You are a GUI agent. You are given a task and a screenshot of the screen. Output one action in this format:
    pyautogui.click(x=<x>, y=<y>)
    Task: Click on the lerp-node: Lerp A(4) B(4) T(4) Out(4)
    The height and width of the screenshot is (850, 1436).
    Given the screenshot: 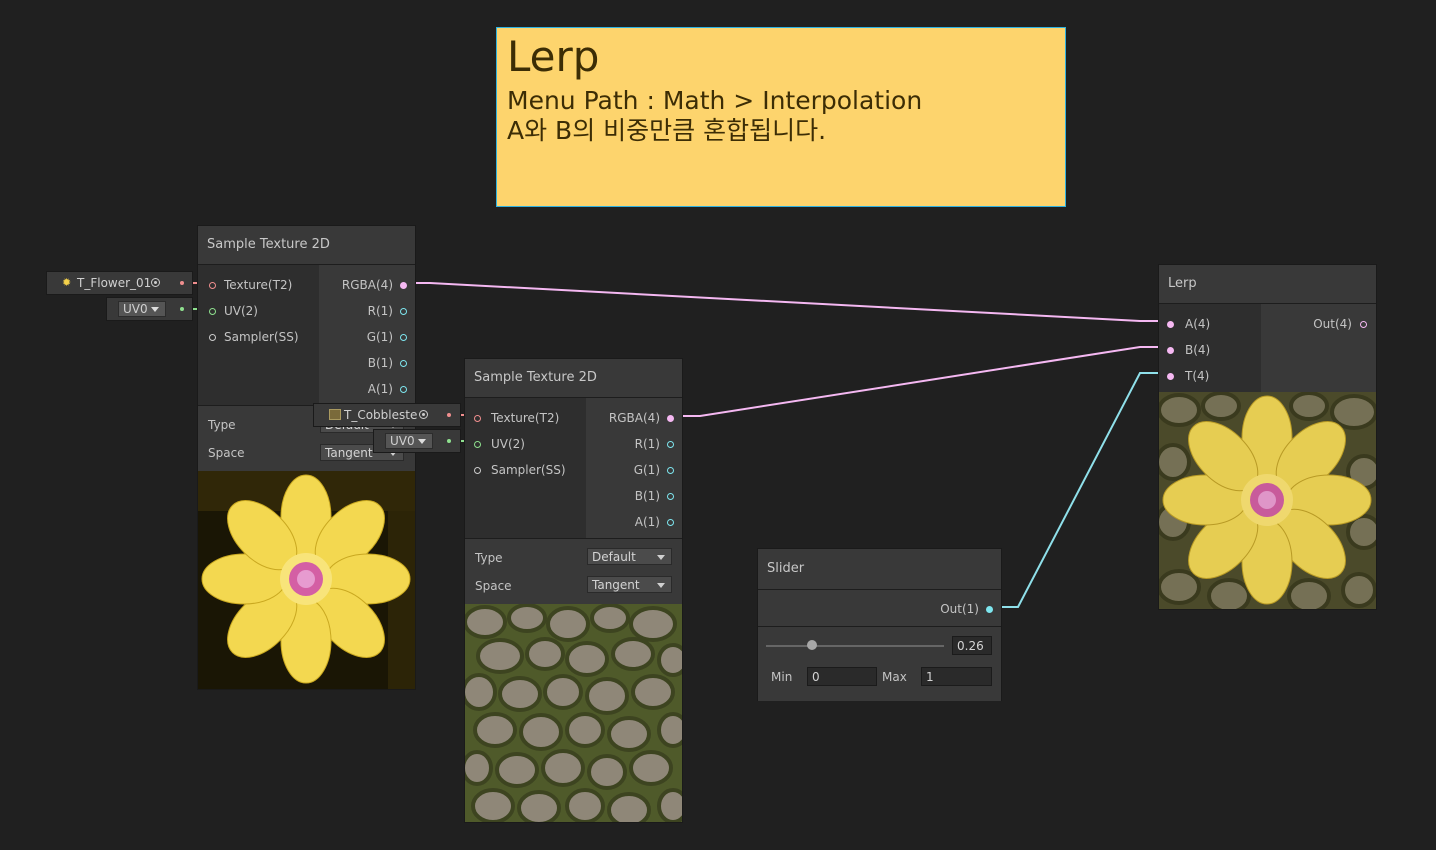 What is the action you would take?
    pyautogui.click(x=1267, y=437)
    